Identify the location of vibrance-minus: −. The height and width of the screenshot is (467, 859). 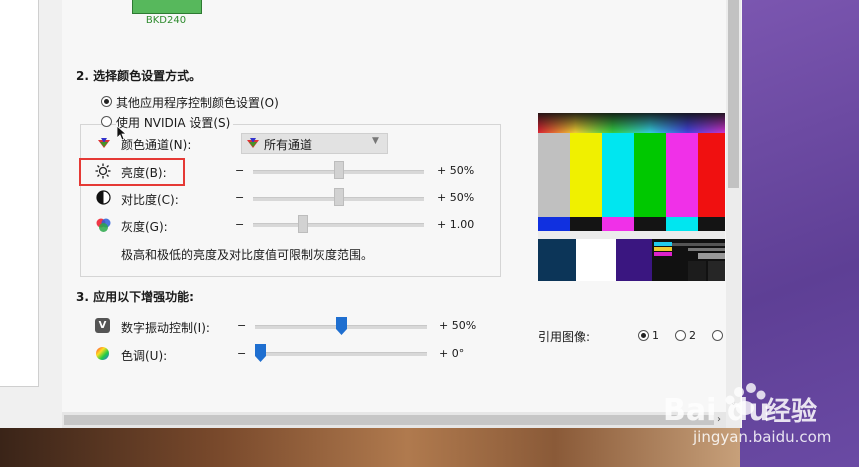
(242, 325).